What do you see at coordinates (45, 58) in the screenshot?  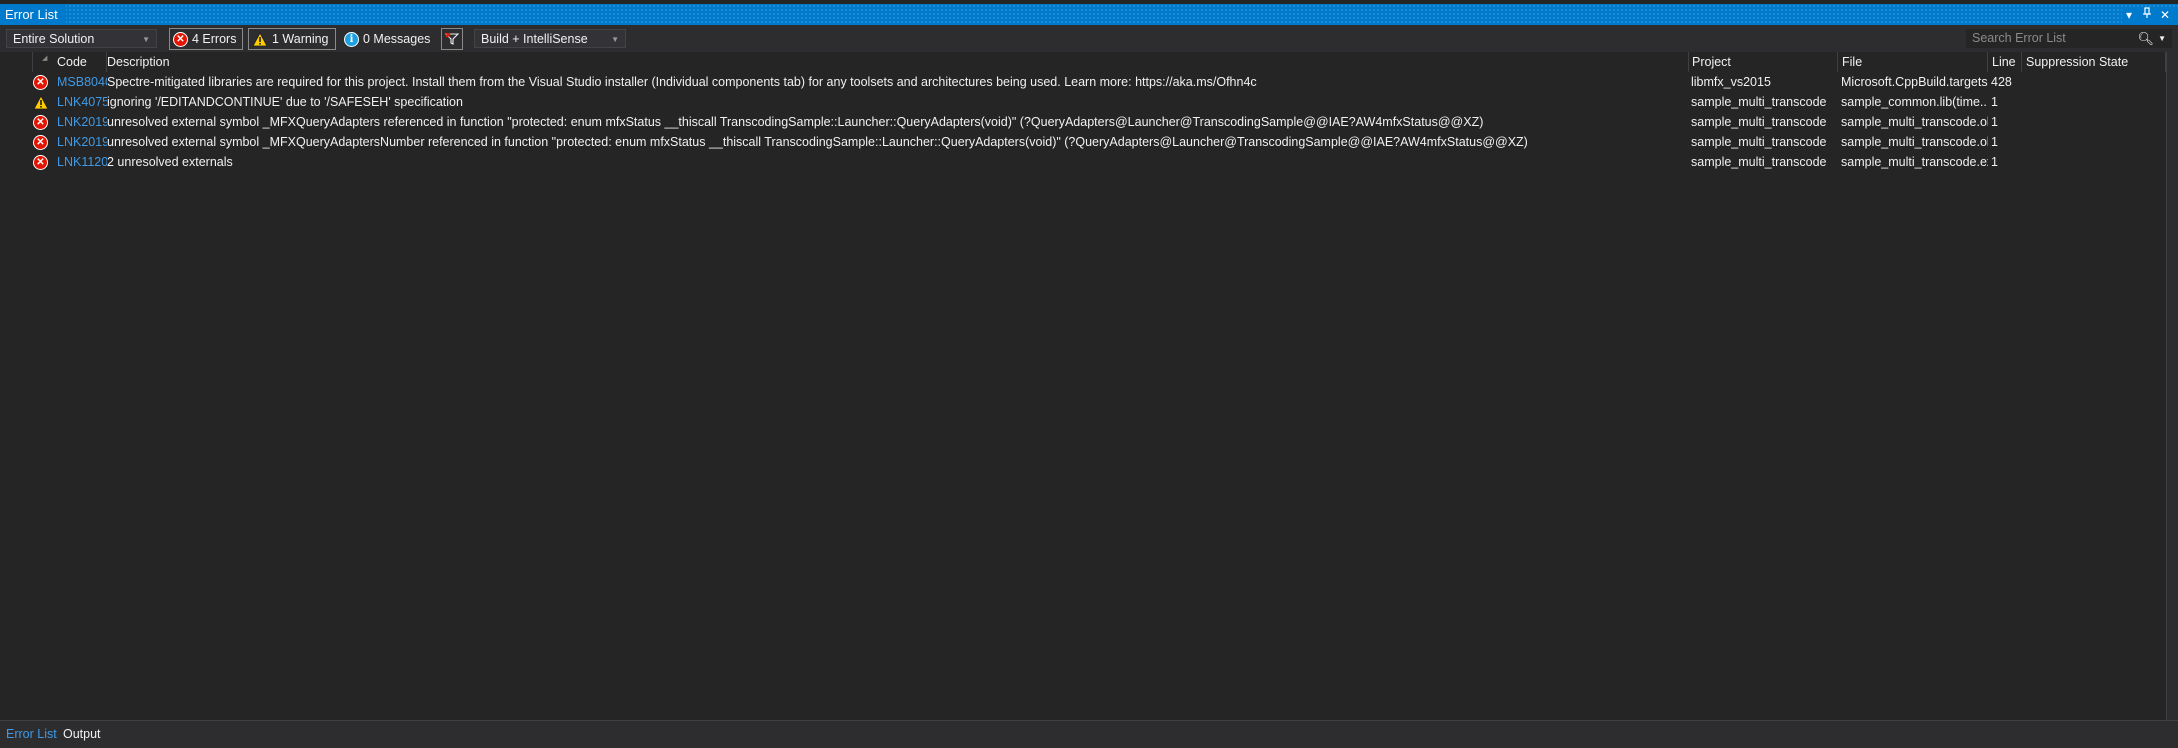 I see `sort-indicator-icon: ◢` at bounding box center [45, 58].